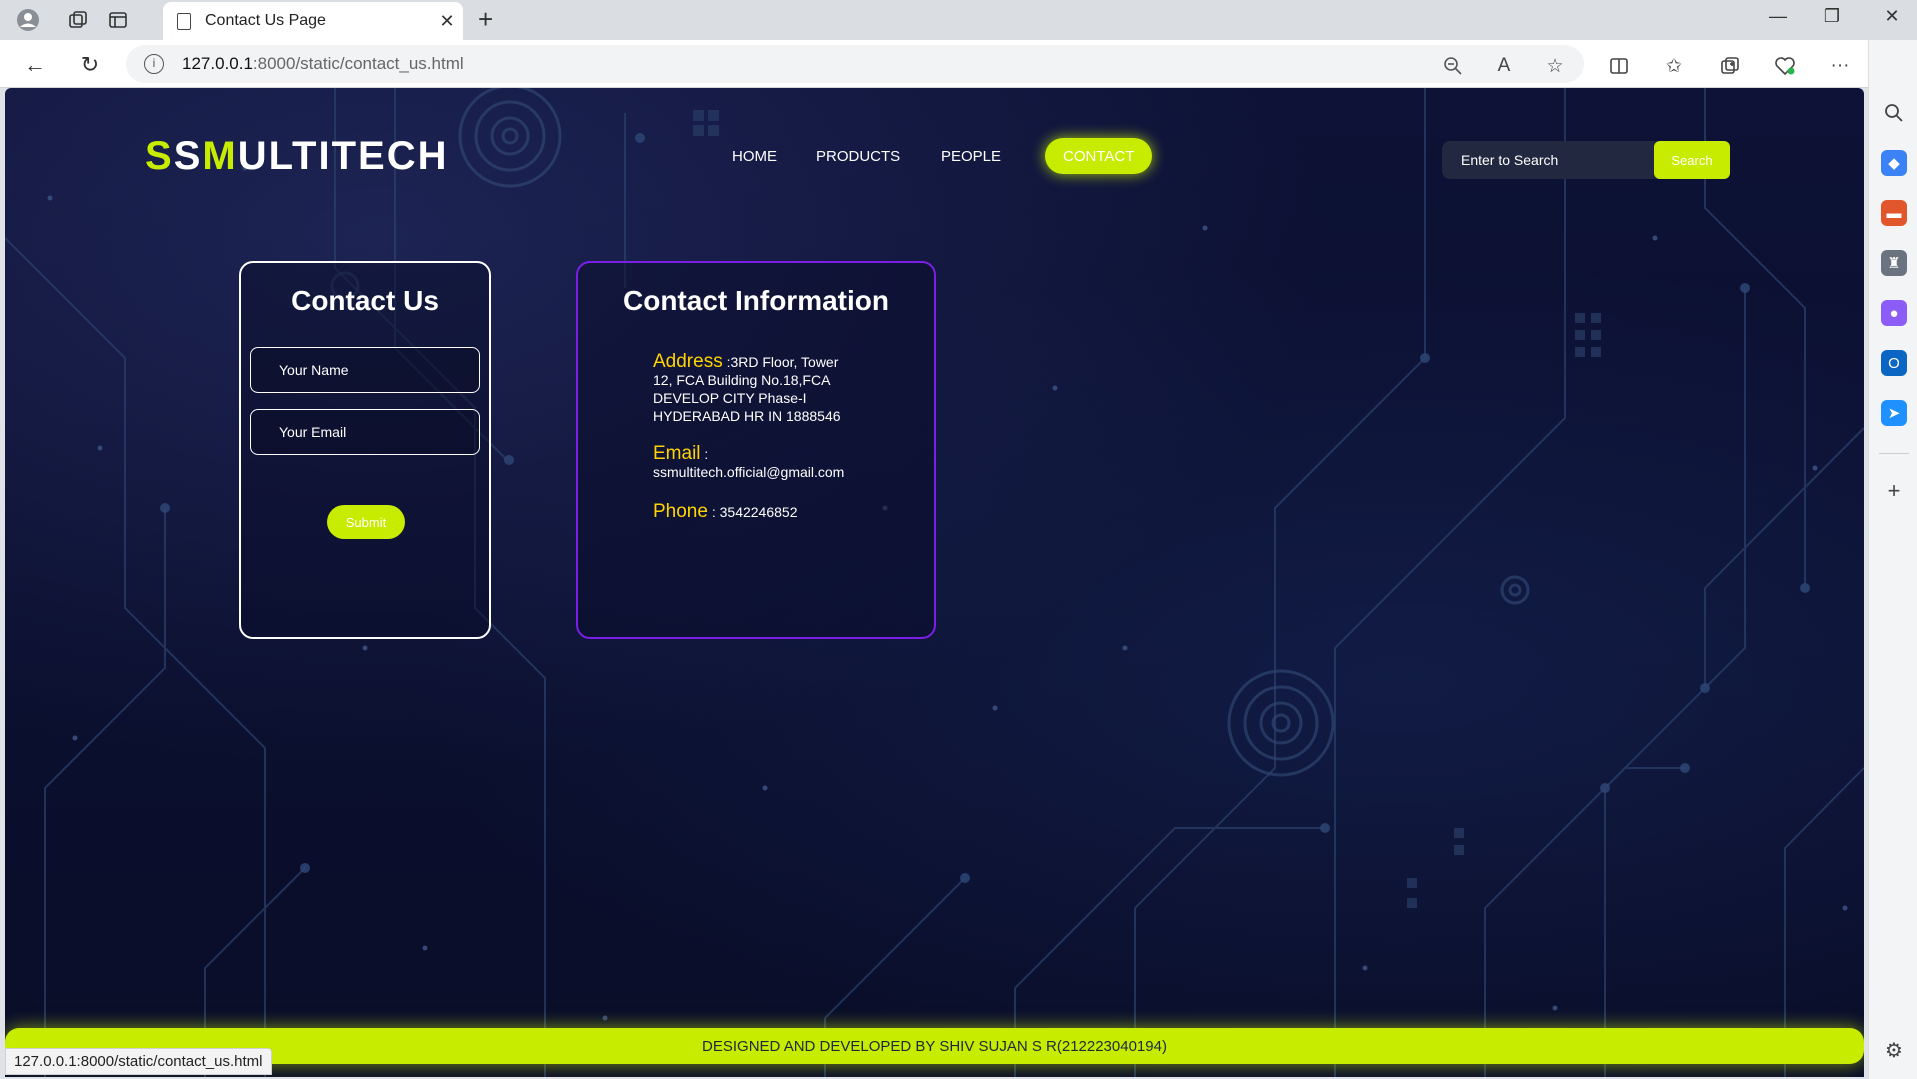 The height and width of the screenshot is (1079, 1917). Describe the element at coordinates (780, 362) in the screenshot. I see `address-first-line: :3RD Floor, Tower` at that location.